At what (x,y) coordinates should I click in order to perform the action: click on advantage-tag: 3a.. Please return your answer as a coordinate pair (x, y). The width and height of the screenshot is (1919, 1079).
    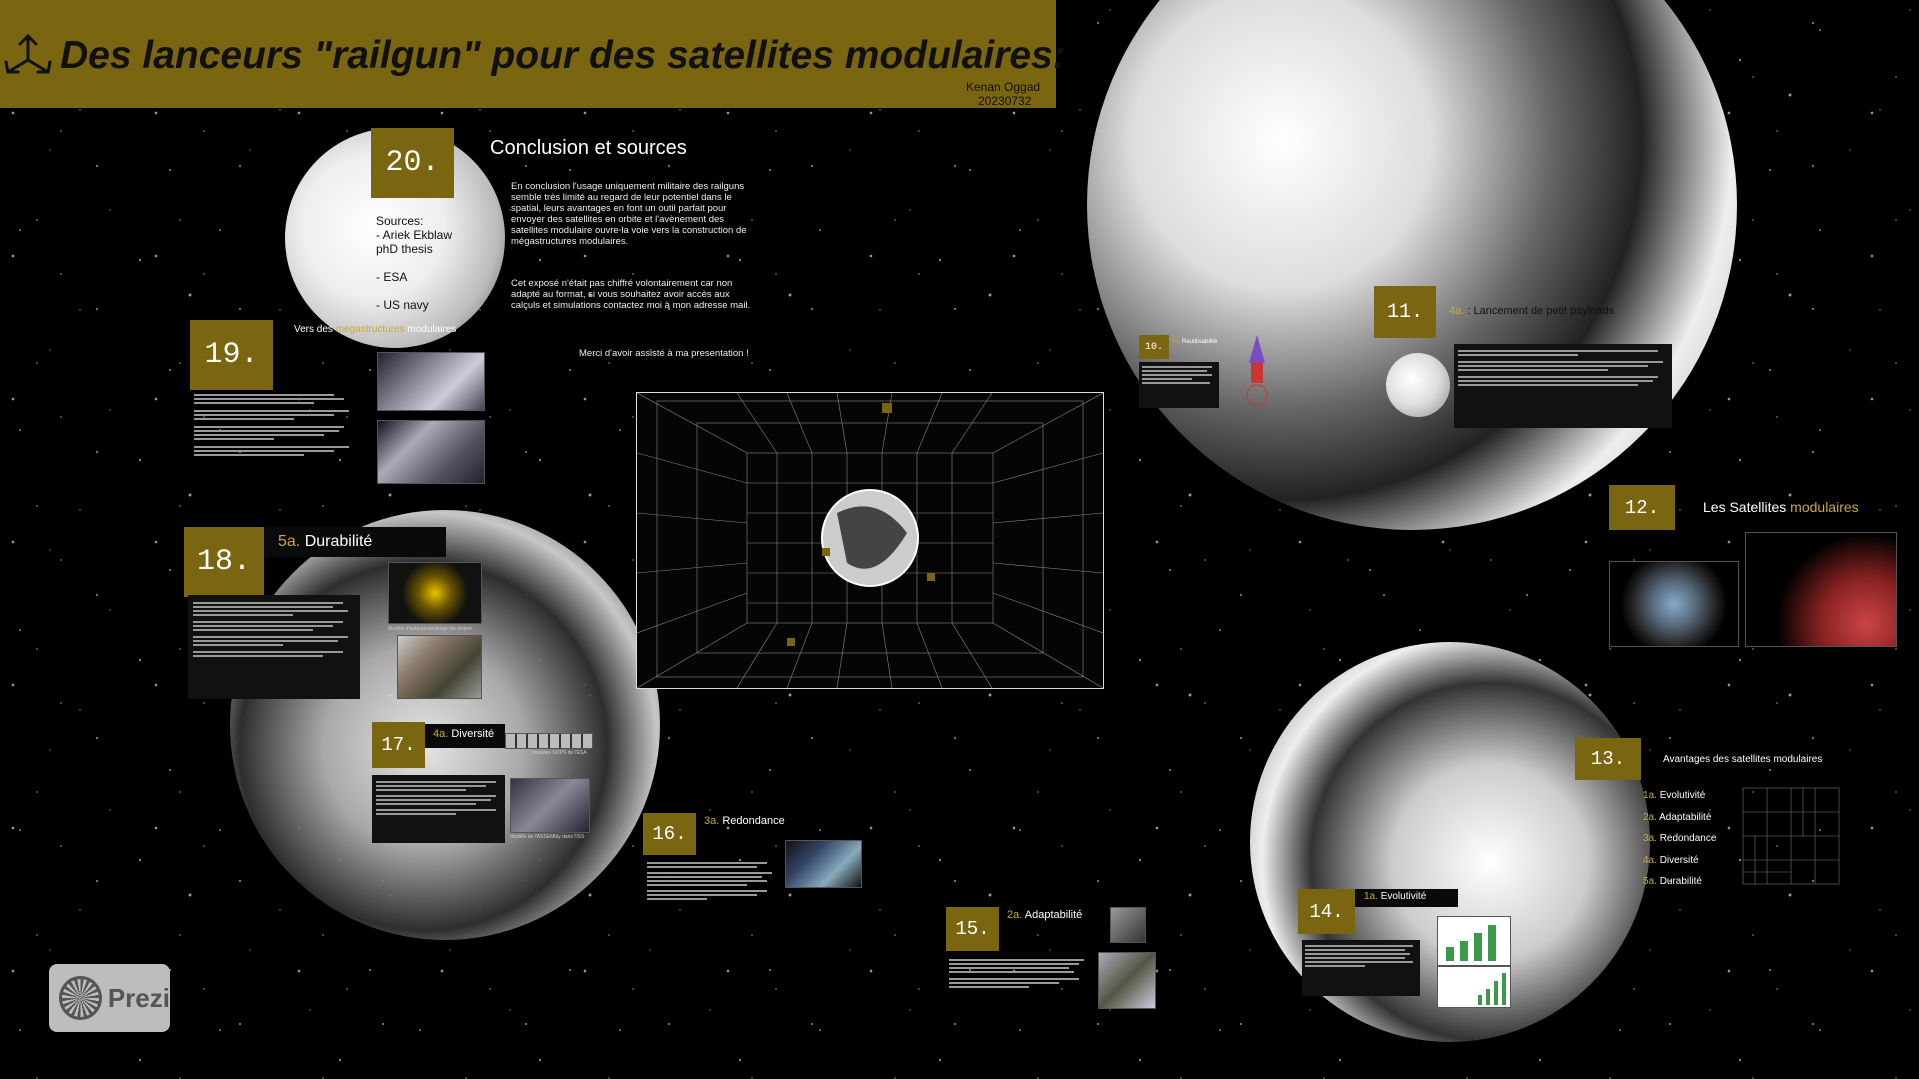
    Looking at the image, I should click on (1650, 838).